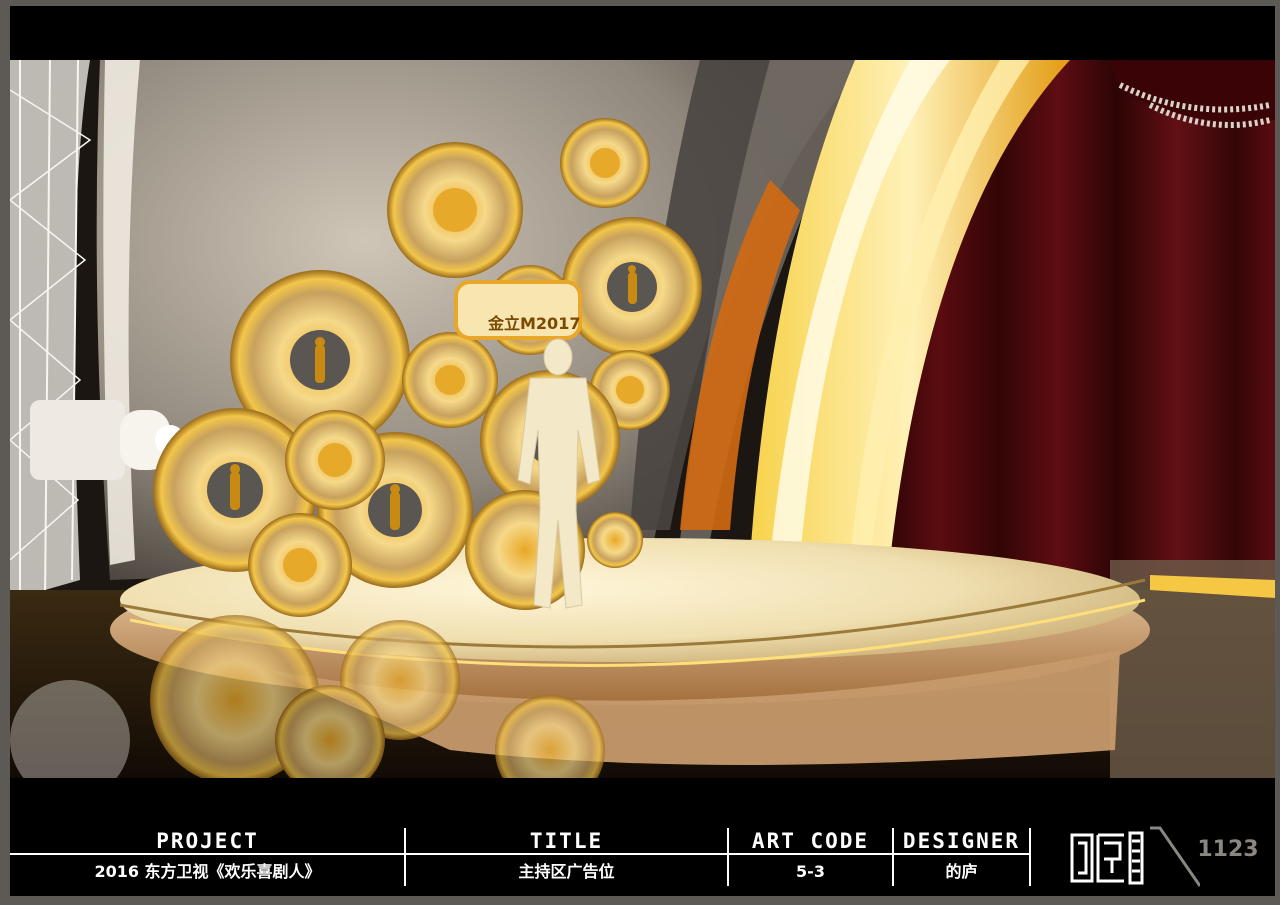 The image size is (1280, 905). Describe the element at coordinates (810, 871) in the screenshot. I see `art-code-value: 5-3` at that location.